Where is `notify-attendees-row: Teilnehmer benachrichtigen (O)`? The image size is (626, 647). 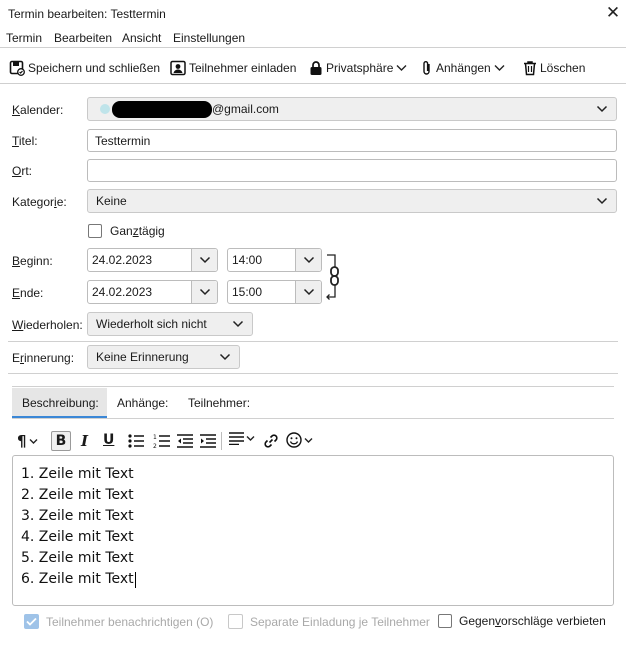 notify-attendees-row: Teilnehmer benachrichtigen (O) is located at coordinates (118, 621).